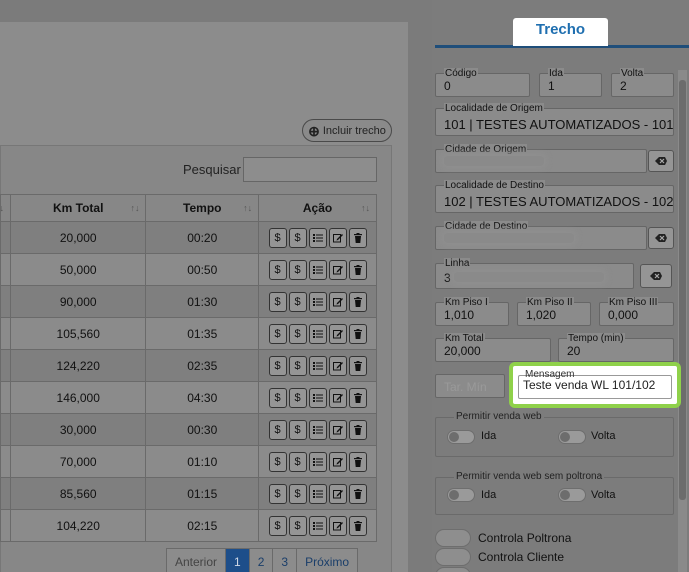 The image size is (689, 572). I want to click on clear-cidade-destino-button, so click(661, 238).